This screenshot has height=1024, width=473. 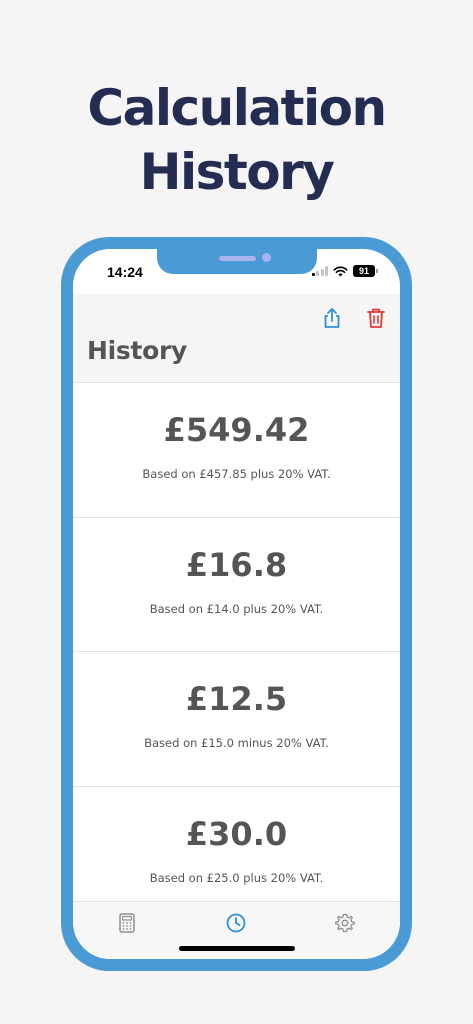 I want to click on history-item: £12.5 Based on £15.0 minus 20% VAT., so click(x=236, y=718).